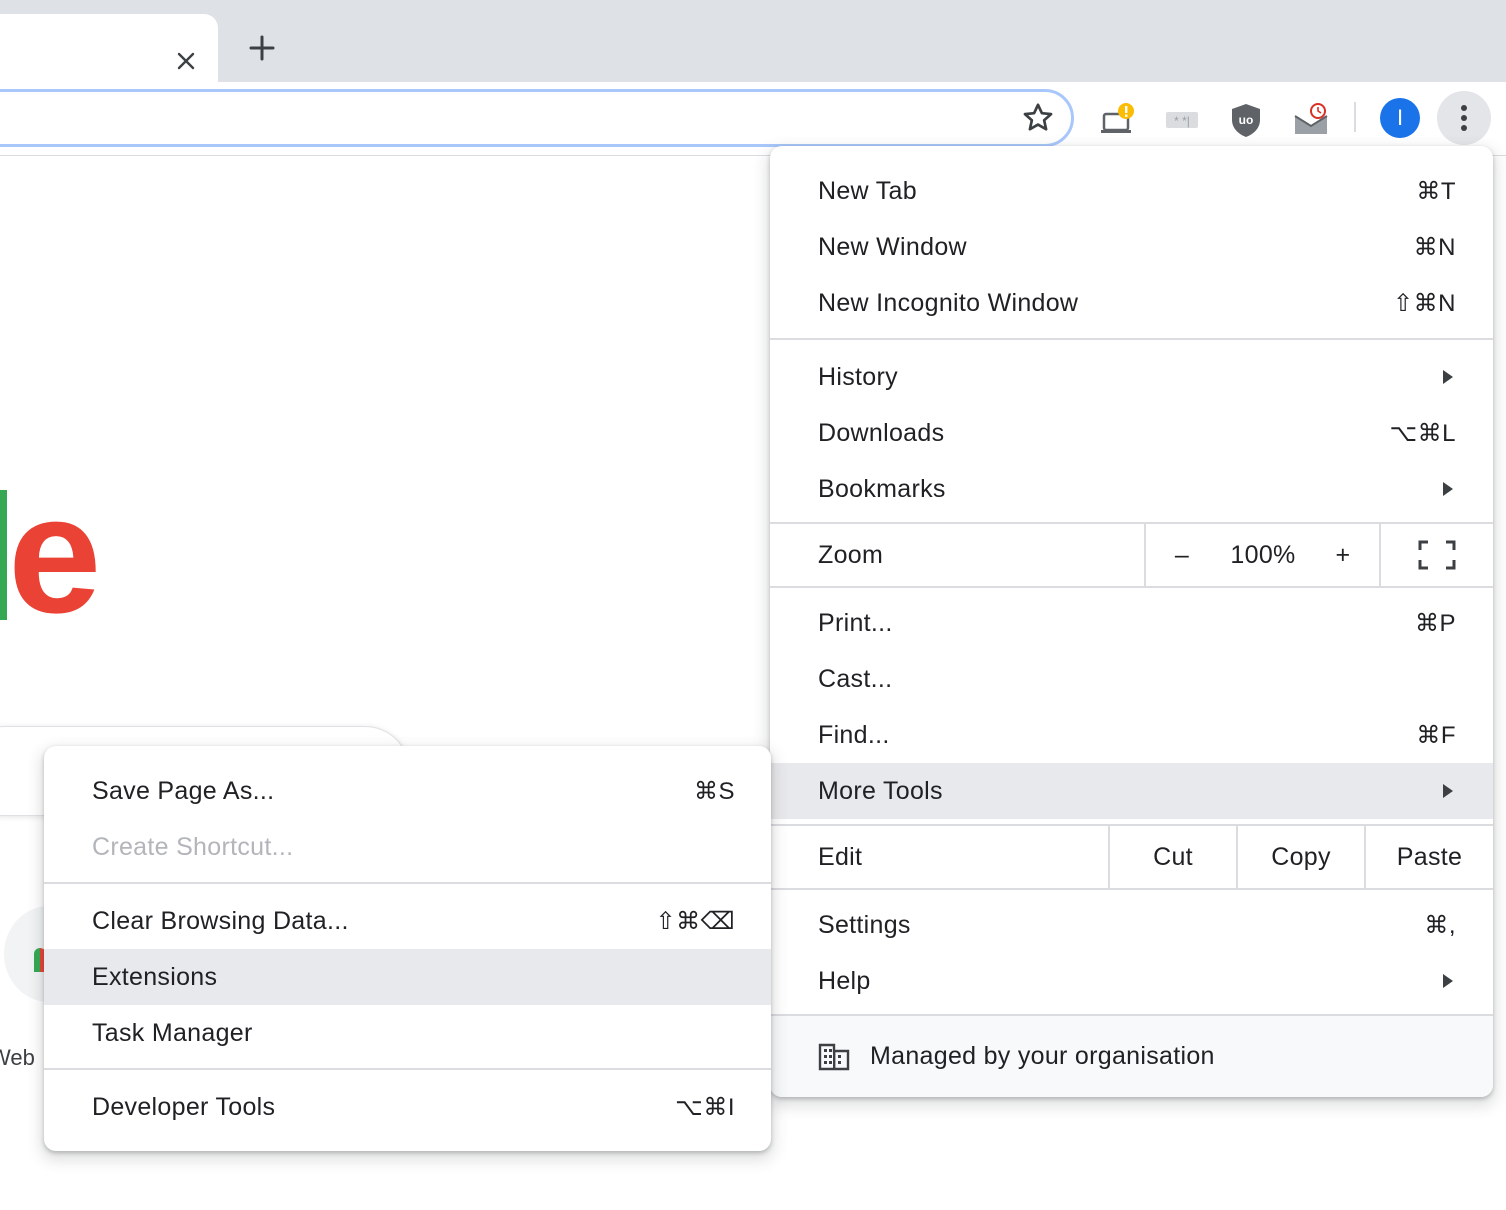 The height and width of the screenshot is (1210, 1506). What do you see at coordinates (1038, 118) in the screenshot?
I see `star-icon` at bounding box center [1038, 118].